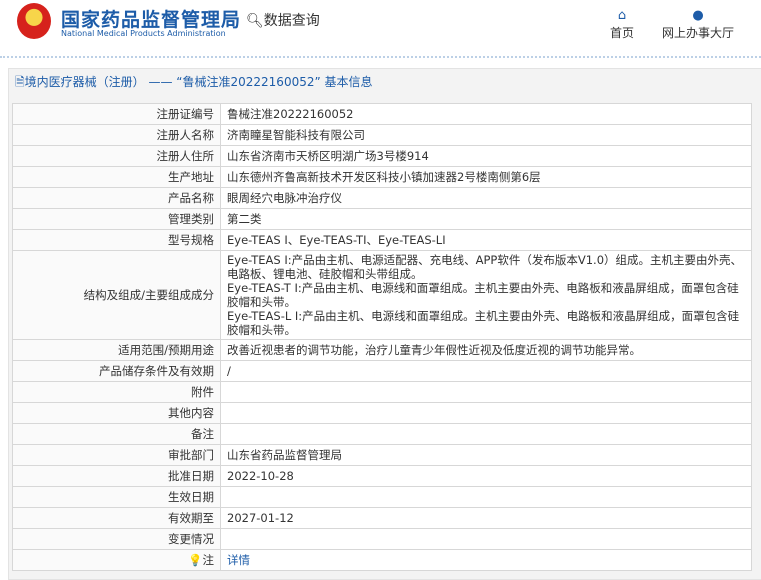 The height and width of the screenshot is (580, 761). Describe the element at coordinates (116, 295) in the screenshot. I see `row-label: 结构及组成/主要组成成分` at that location.